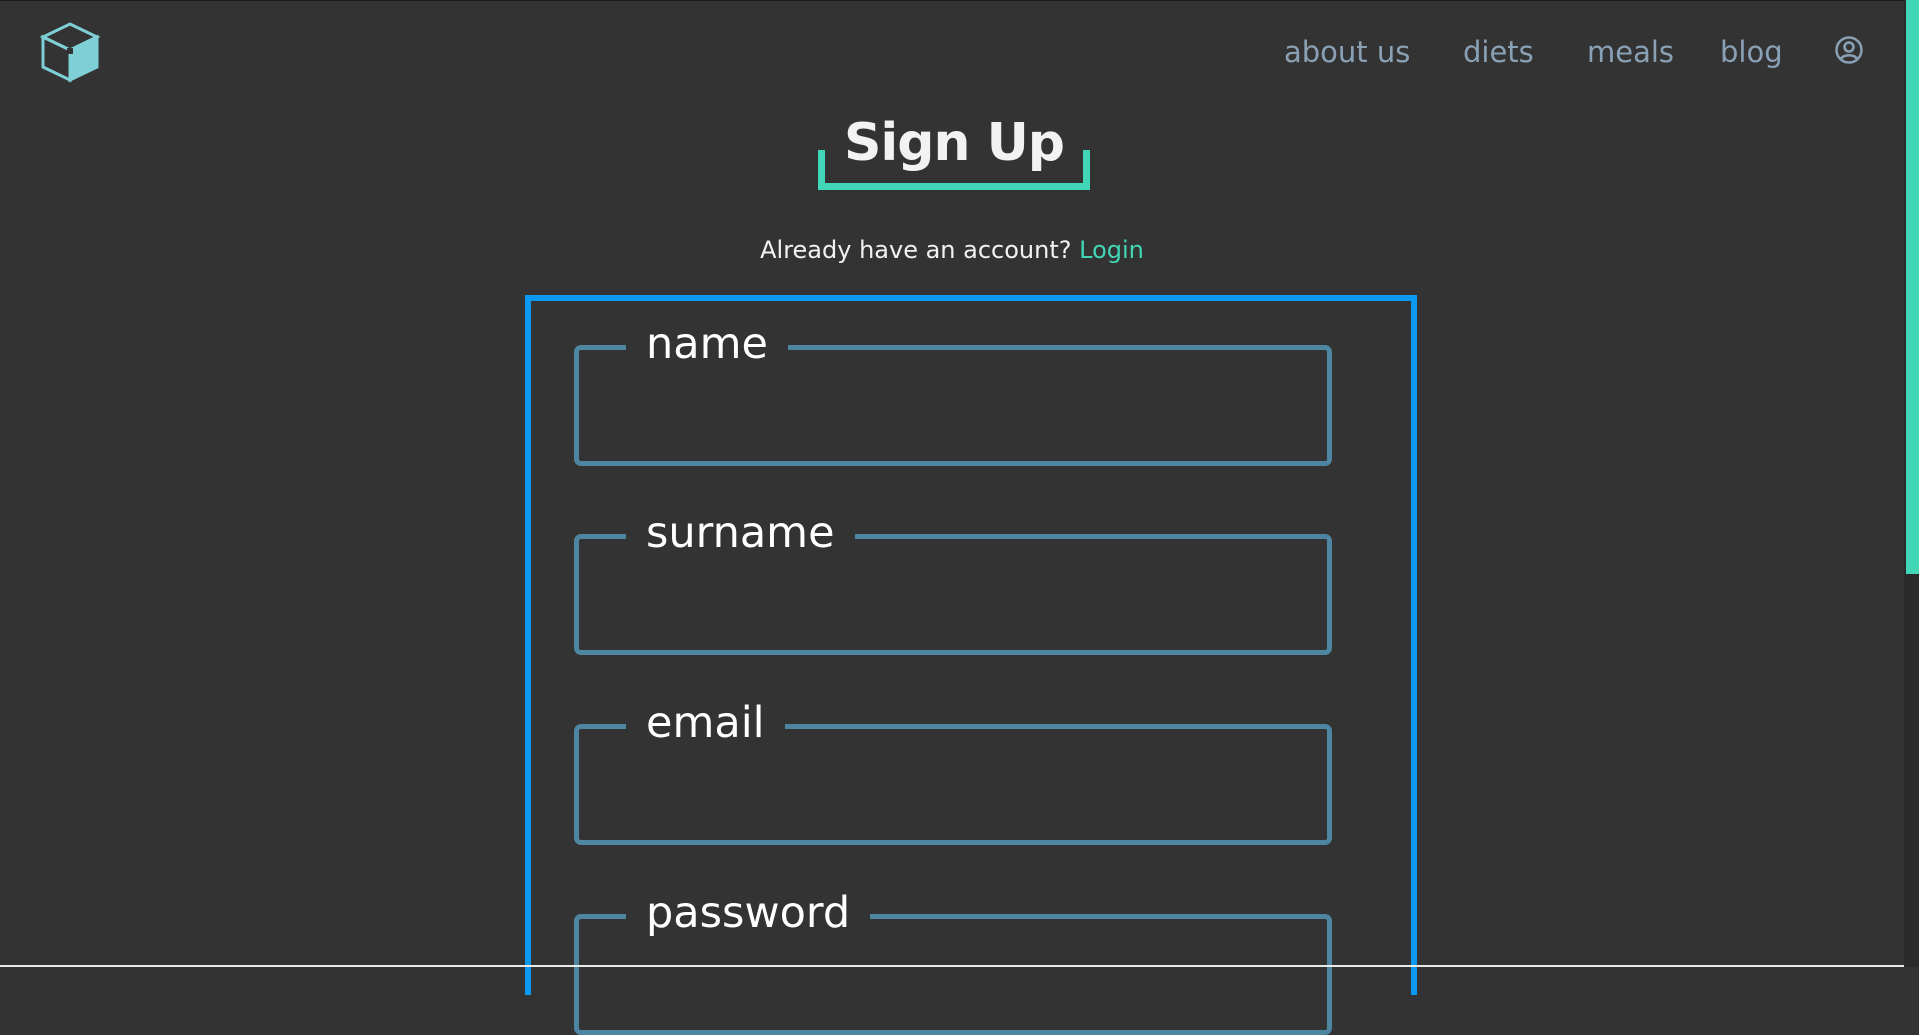 This screenshot has width=1919, height=1035. What do you see at coordinates (707, 344) in the screenshot?
I see `name-label: name` at bounding box center [707, 344].